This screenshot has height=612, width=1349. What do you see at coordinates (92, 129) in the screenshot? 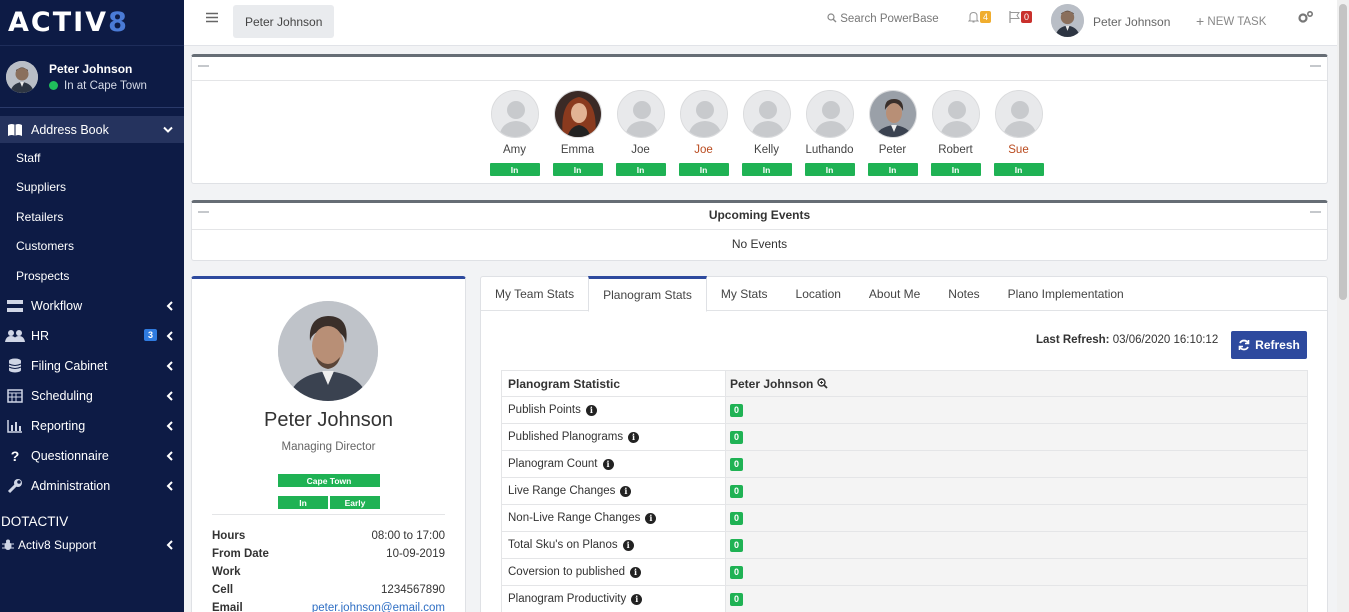
I see `sidebar-item-address-book: Address Book` at bounding box center [92, 129].